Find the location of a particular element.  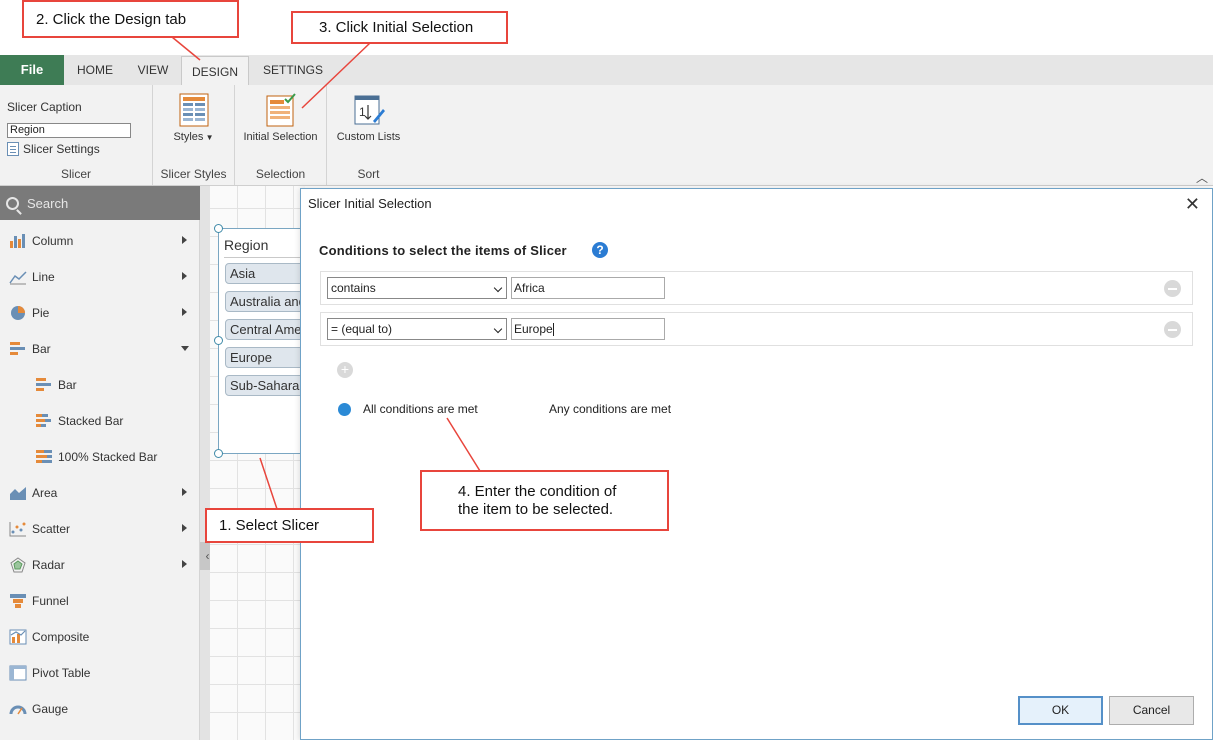

pie-chart-icon is located at coordinates (18, 313).